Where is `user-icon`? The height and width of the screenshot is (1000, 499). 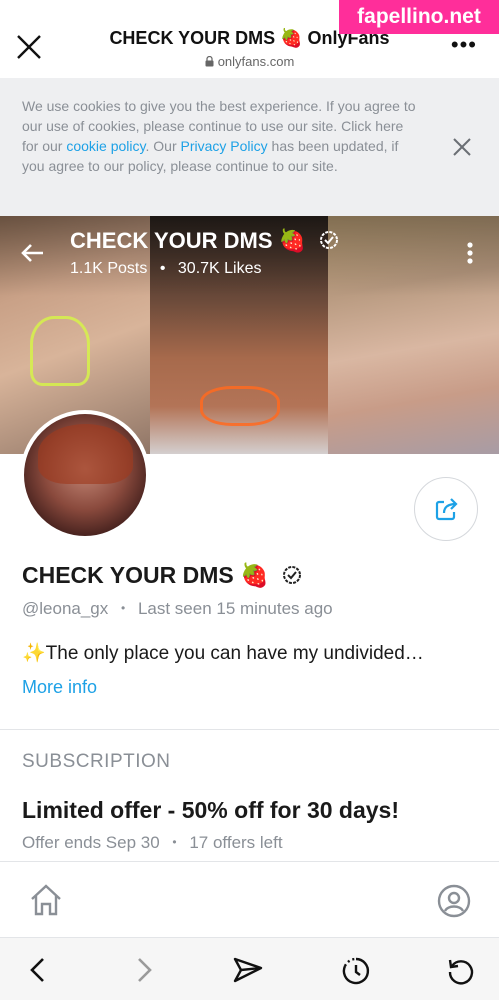 user-icon is located at coordinates (454, 901).